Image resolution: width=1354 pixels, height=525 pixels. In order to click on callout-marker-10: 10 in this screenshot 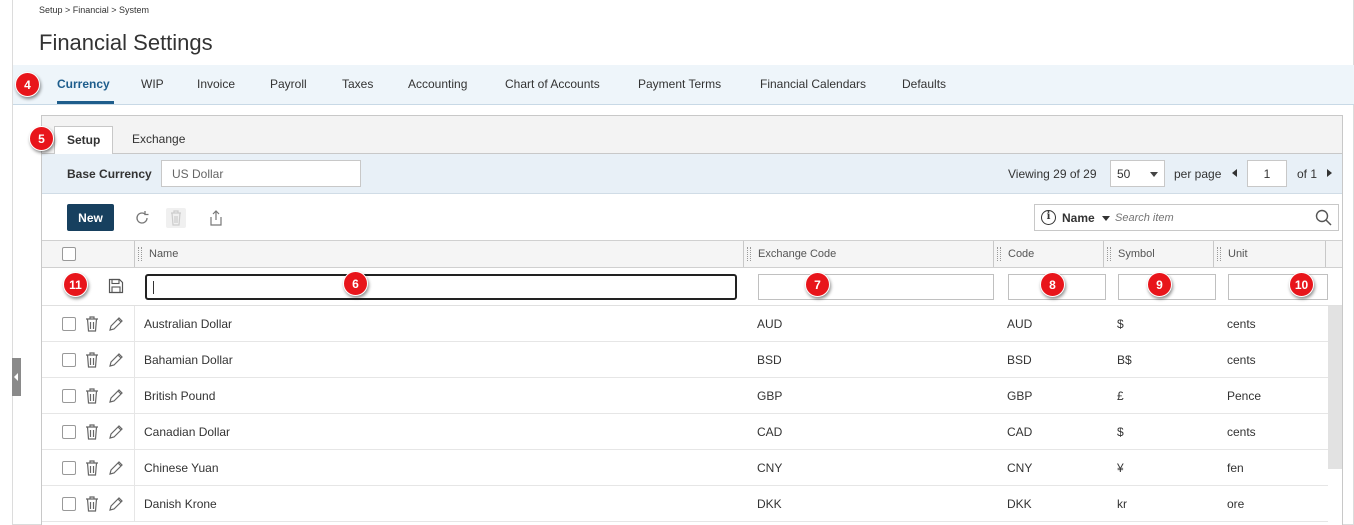, I will do `click(1301, 284)`.